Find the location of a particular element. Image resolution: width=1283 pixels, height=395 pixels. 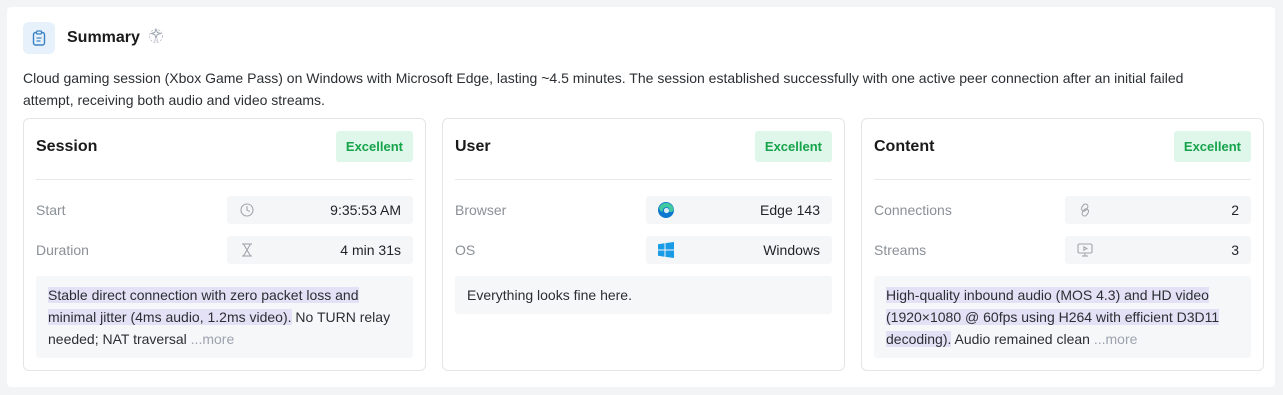

connections-label: Connections is located at coordinates (913, 210).